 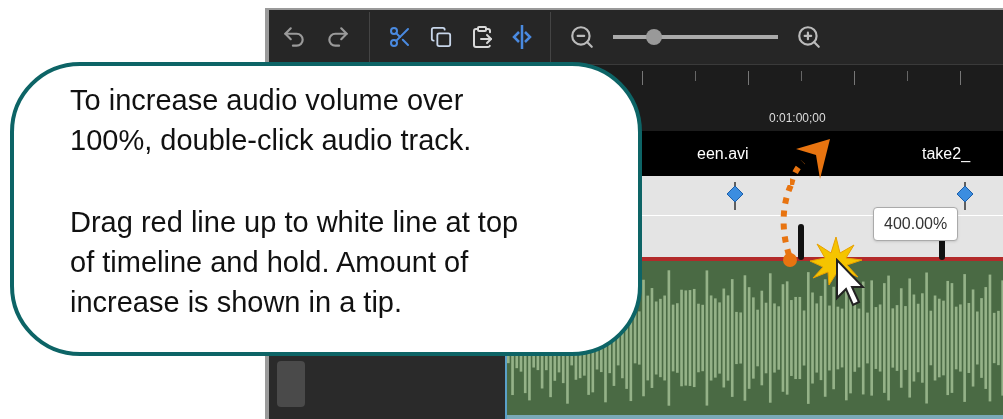 What do you see at coordinates (522, 37) in the screenshot?
I see `split-icon` at bounding box center [522, 37].